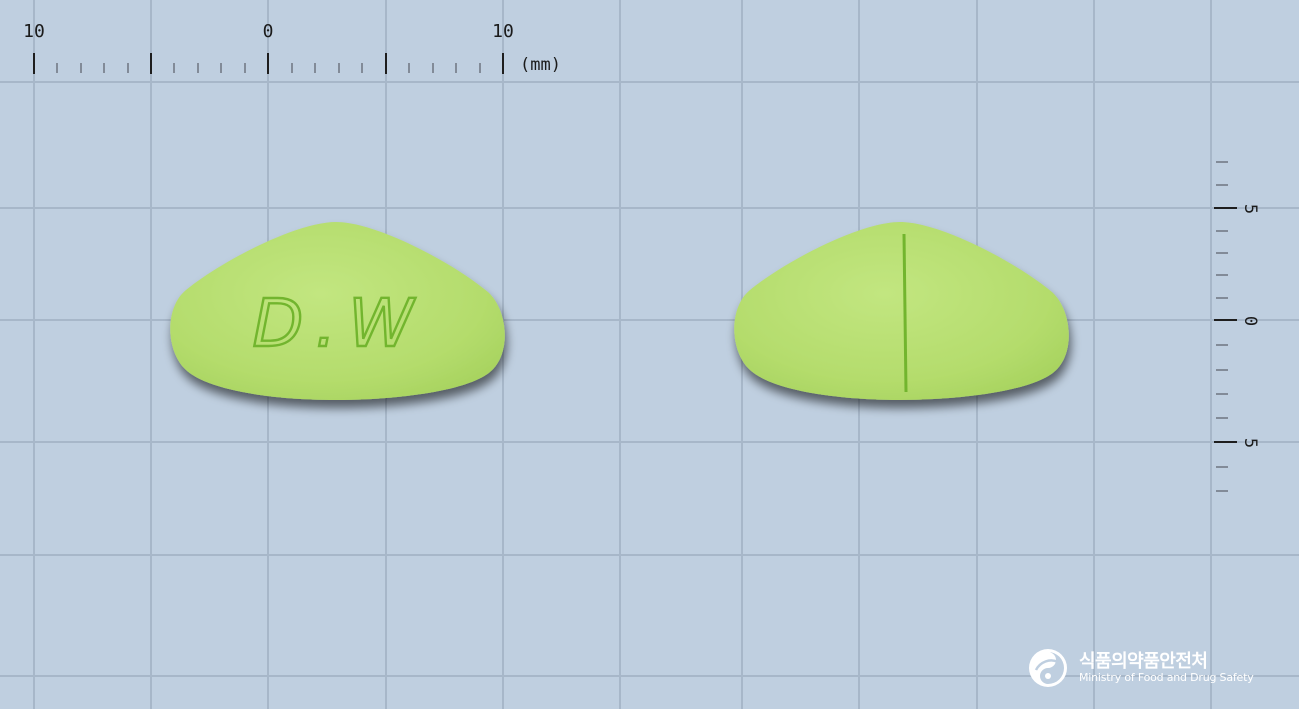  I want to click on pill-front: D.W, so click(337, 311).